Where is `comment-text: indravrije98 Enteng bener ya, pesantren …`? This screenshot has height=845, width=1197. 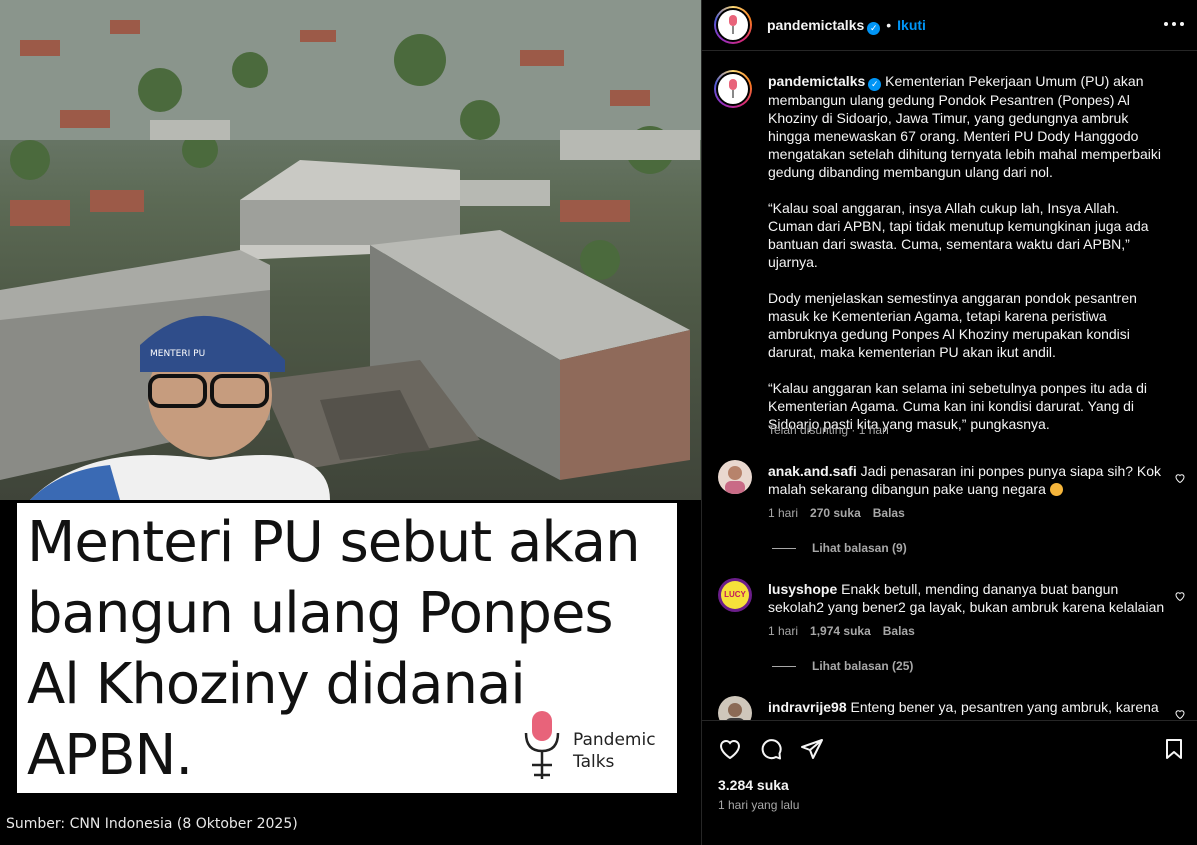
comment-text: indravrije98 Enteng bener ya, pesantren … is located at coordinates (968, 707).